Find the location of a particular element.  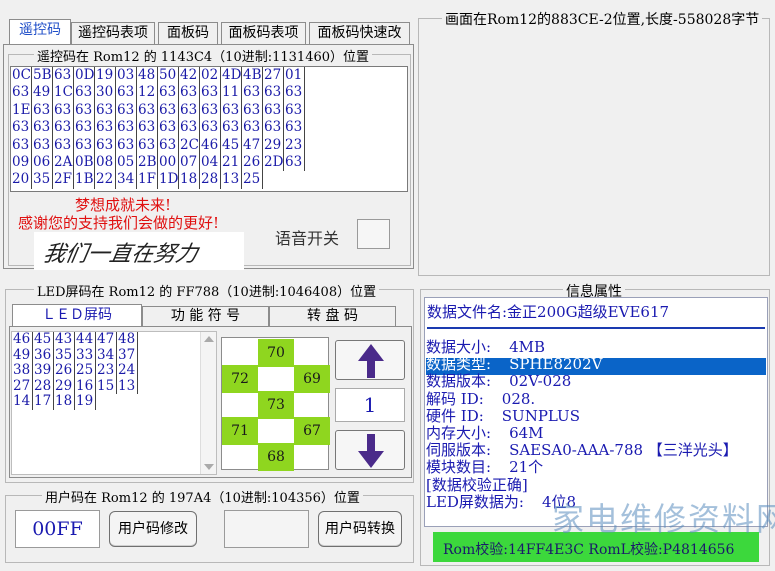

hex-cell: 2C is located at coordinates (189, 145).